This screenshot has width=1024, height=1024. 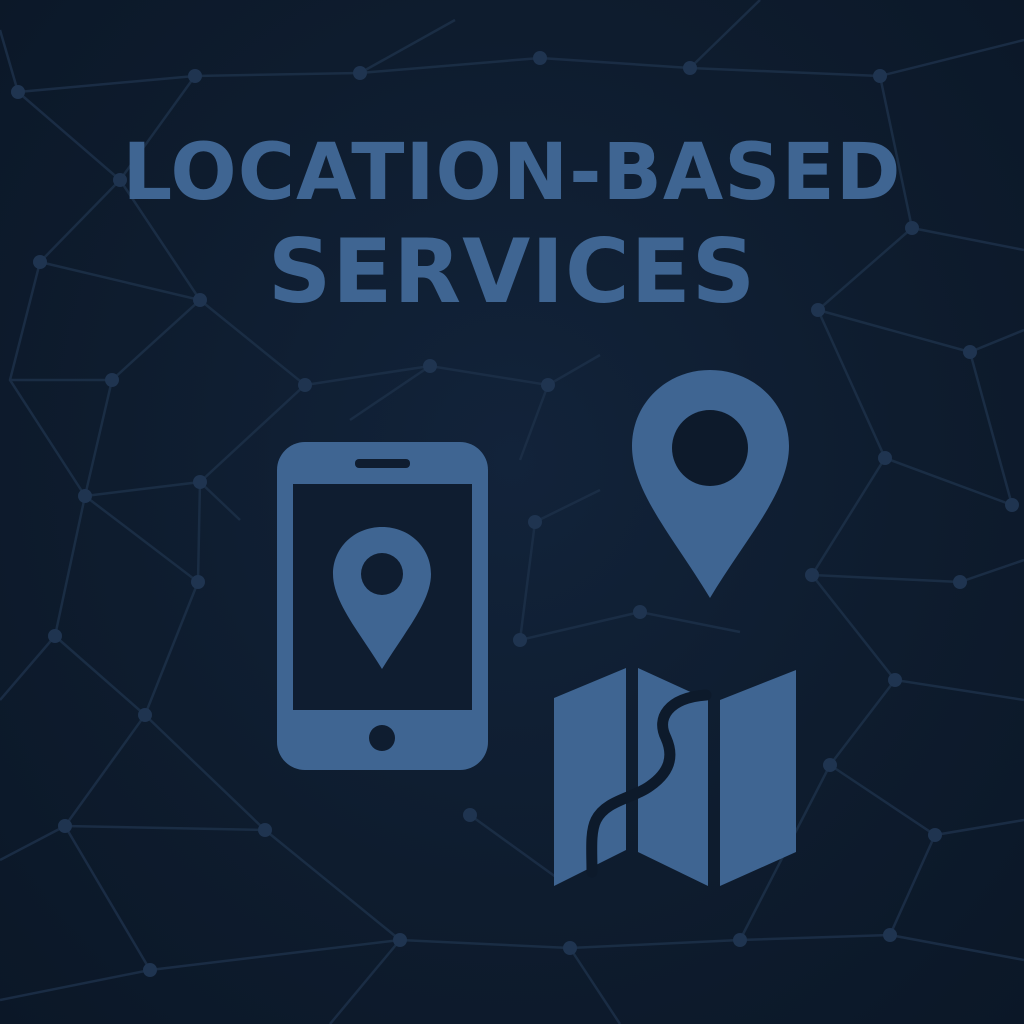 What do you see at coordinates (675, 777) in the screenshot?
I see `folded-map-icon` at bounding box center [675, 777].